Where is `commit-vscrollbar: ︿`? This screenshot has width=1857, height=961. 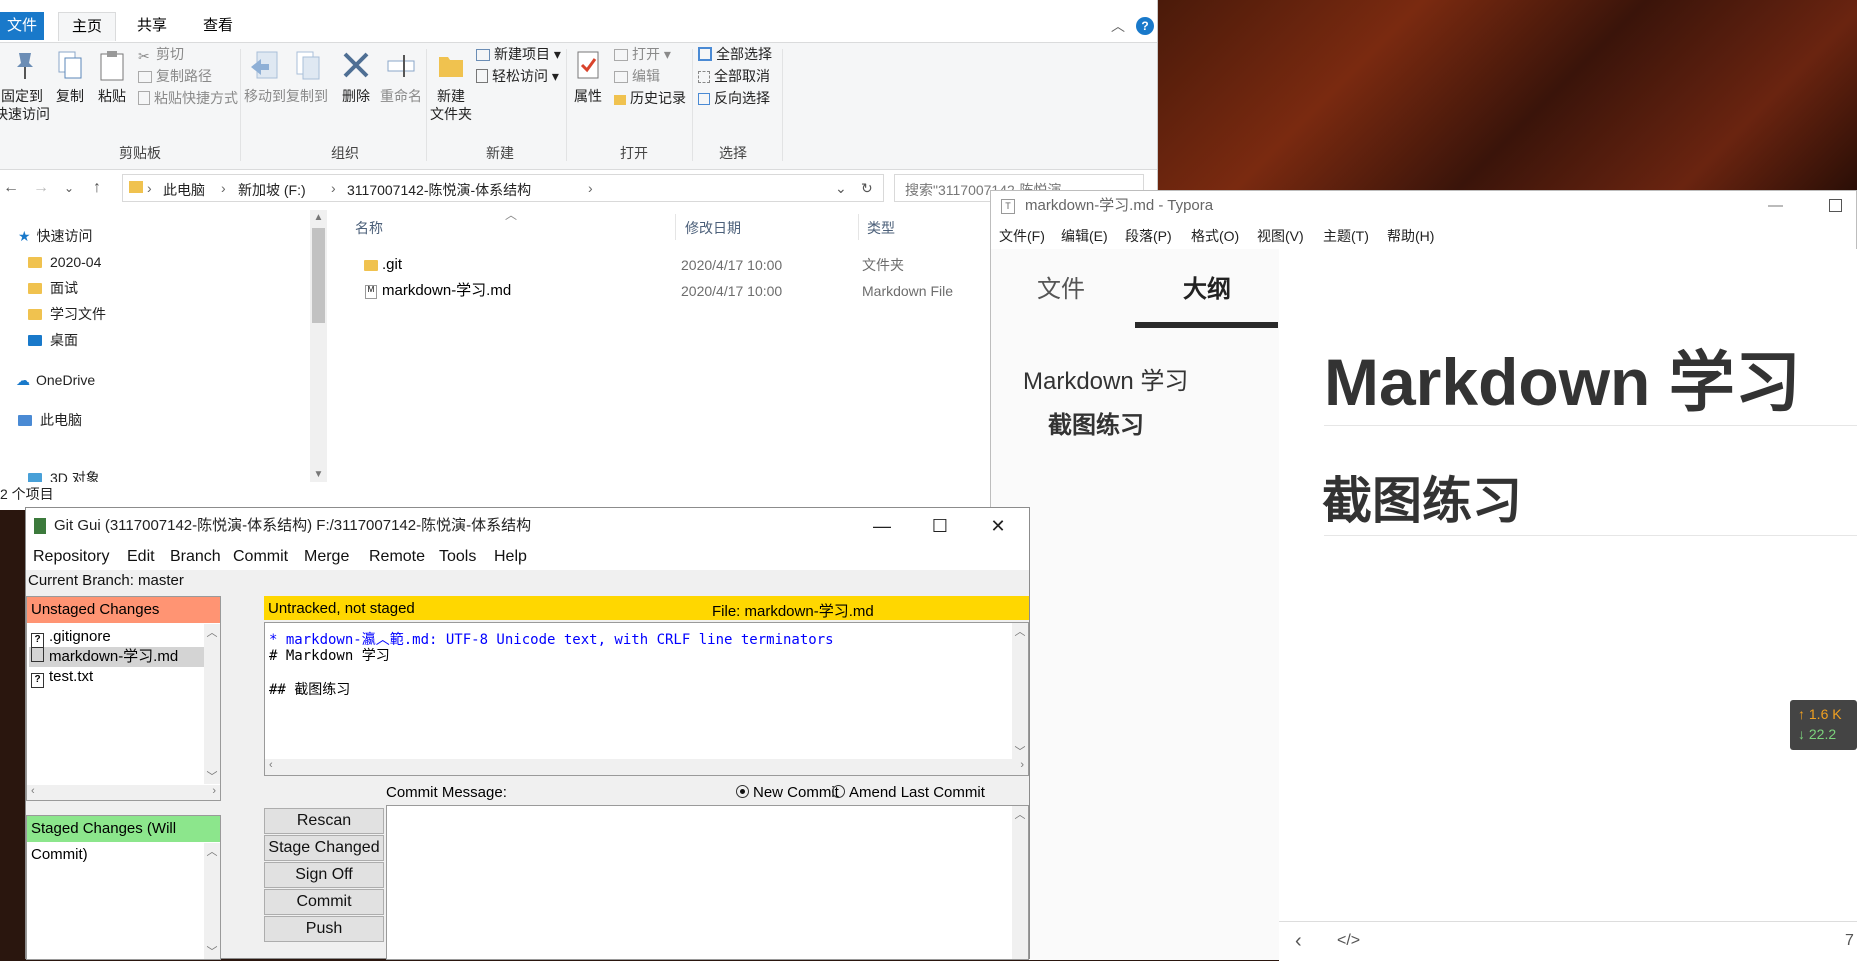
commit-vscrollbar: ︿ is located at coordinates (1020, 882).